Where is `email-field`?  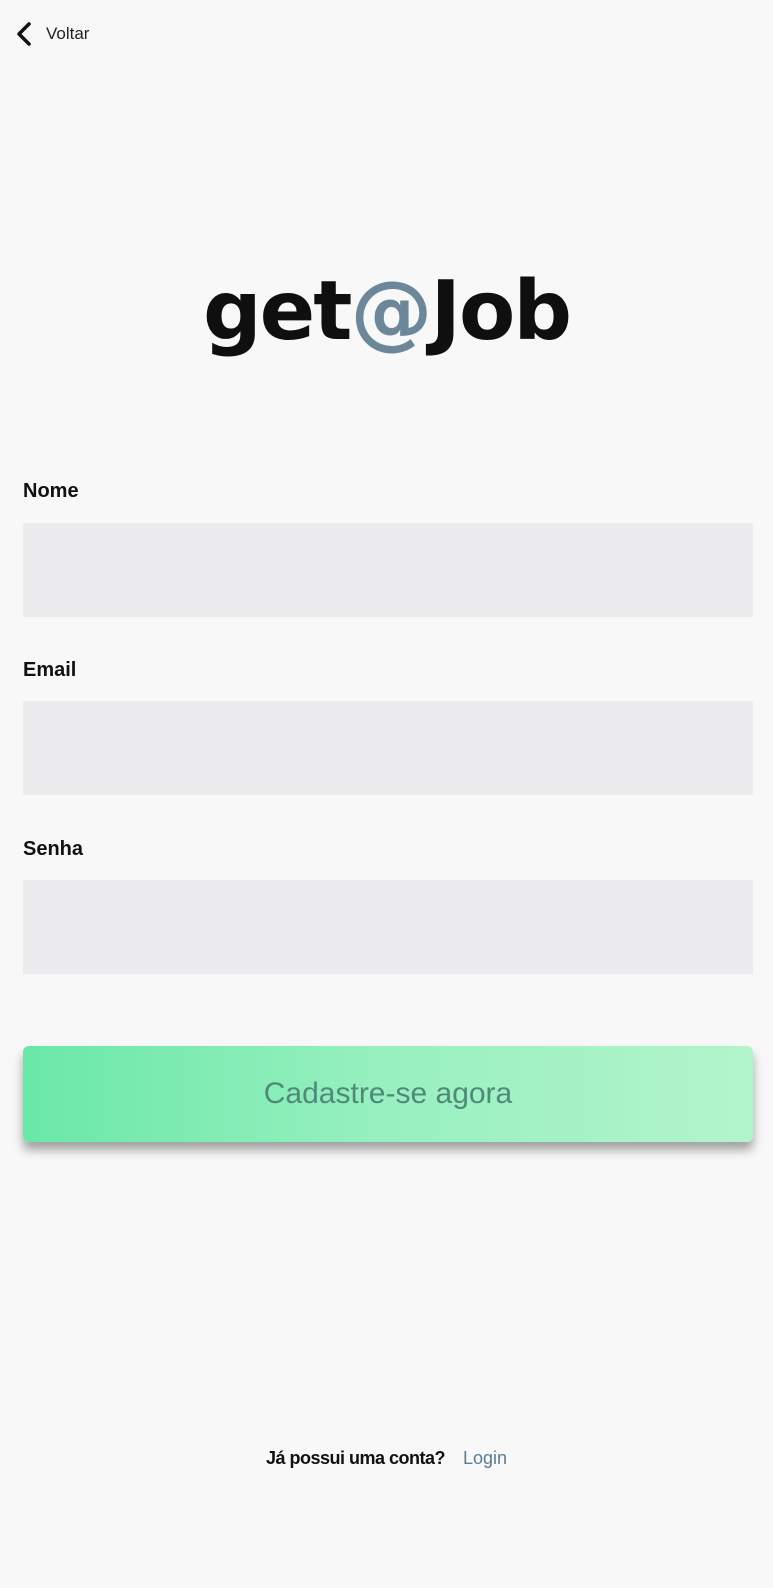 email-field is located at coordinates (388, 748).